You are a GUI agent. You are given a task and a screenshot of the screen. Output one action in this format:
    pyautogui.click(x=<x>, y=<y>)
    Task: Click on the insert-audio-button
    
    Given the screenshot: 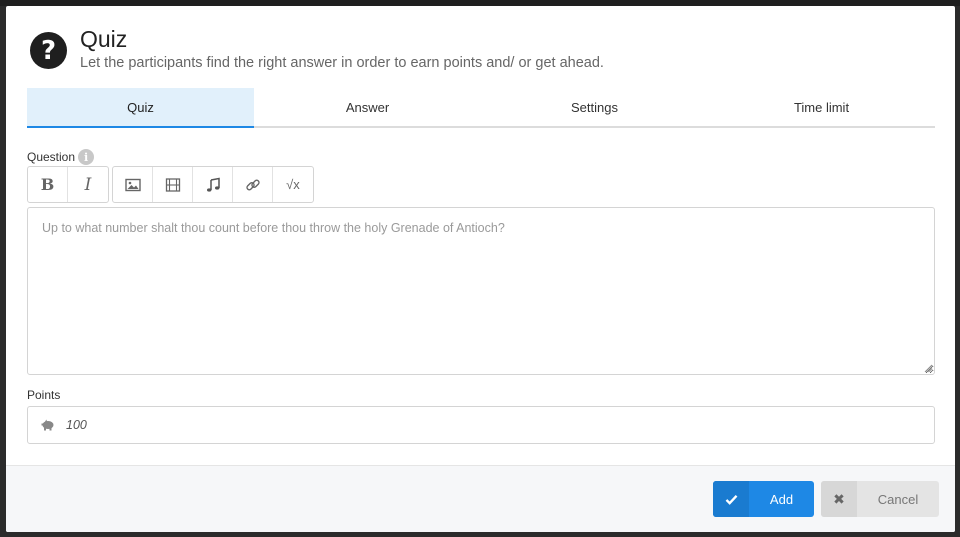 What is the action you would take?
    pyautogui.click(x=213, y=184)
    